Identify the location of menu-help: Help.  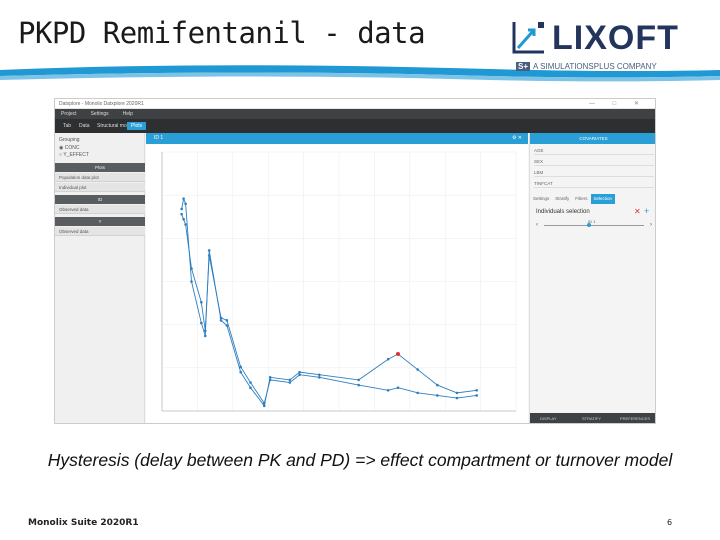
(128, 114).